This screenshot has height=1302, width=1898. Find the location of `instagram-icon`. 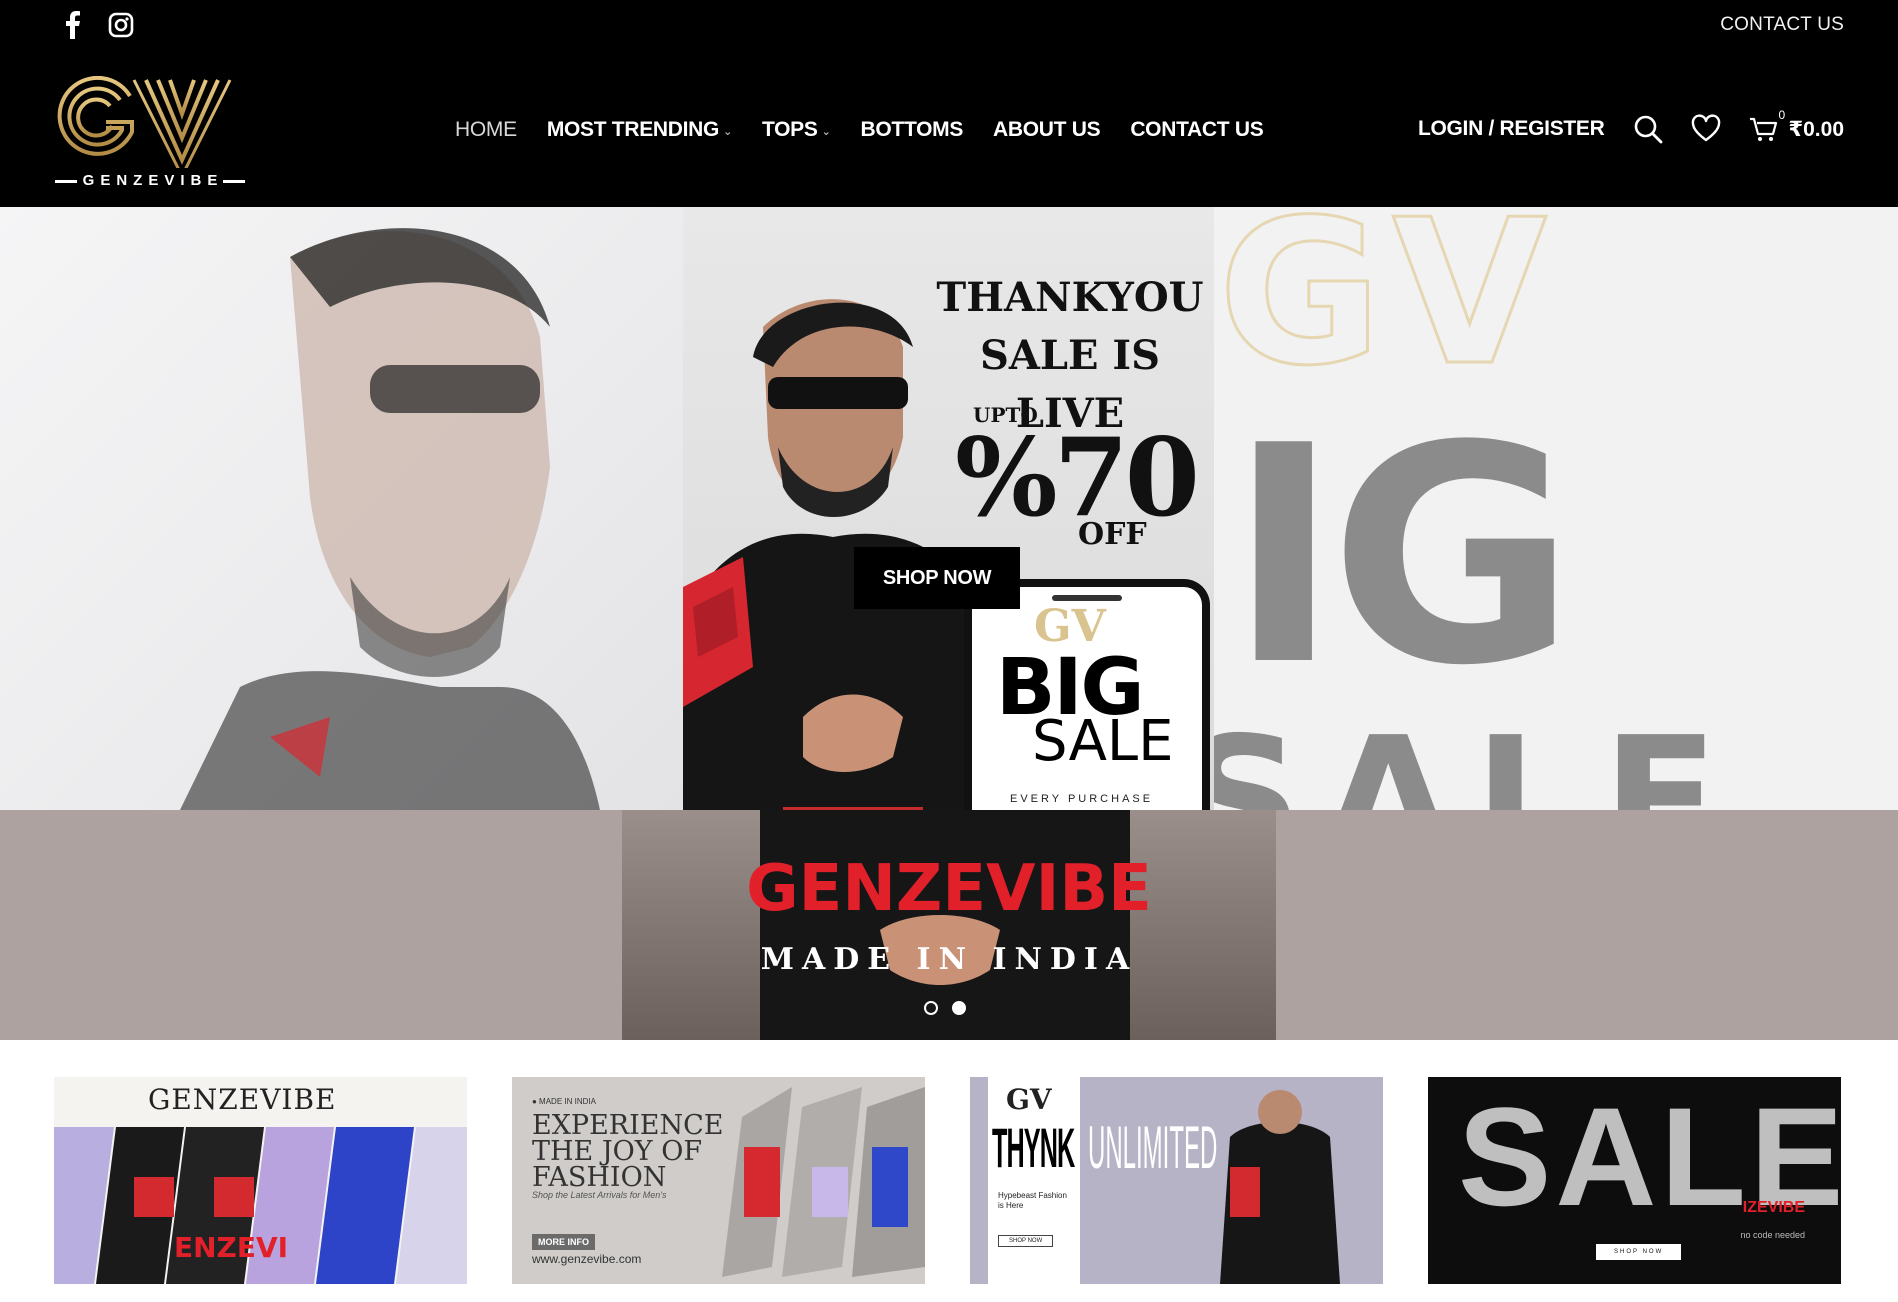

instagram-icon is located at coordinates (121, 25).